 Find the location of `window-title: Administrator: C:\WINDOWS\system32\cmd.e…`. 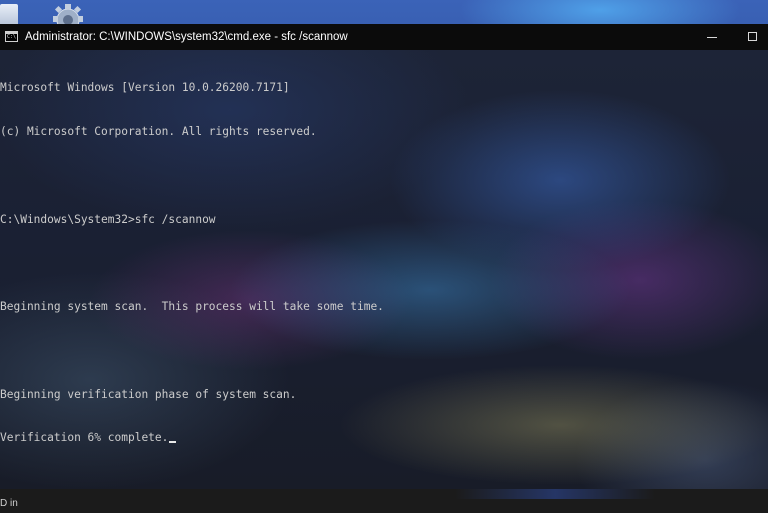

window-title: Administrator: C:\WINDOWS\system32\cmd.e… is located at coordinates (186, 37).